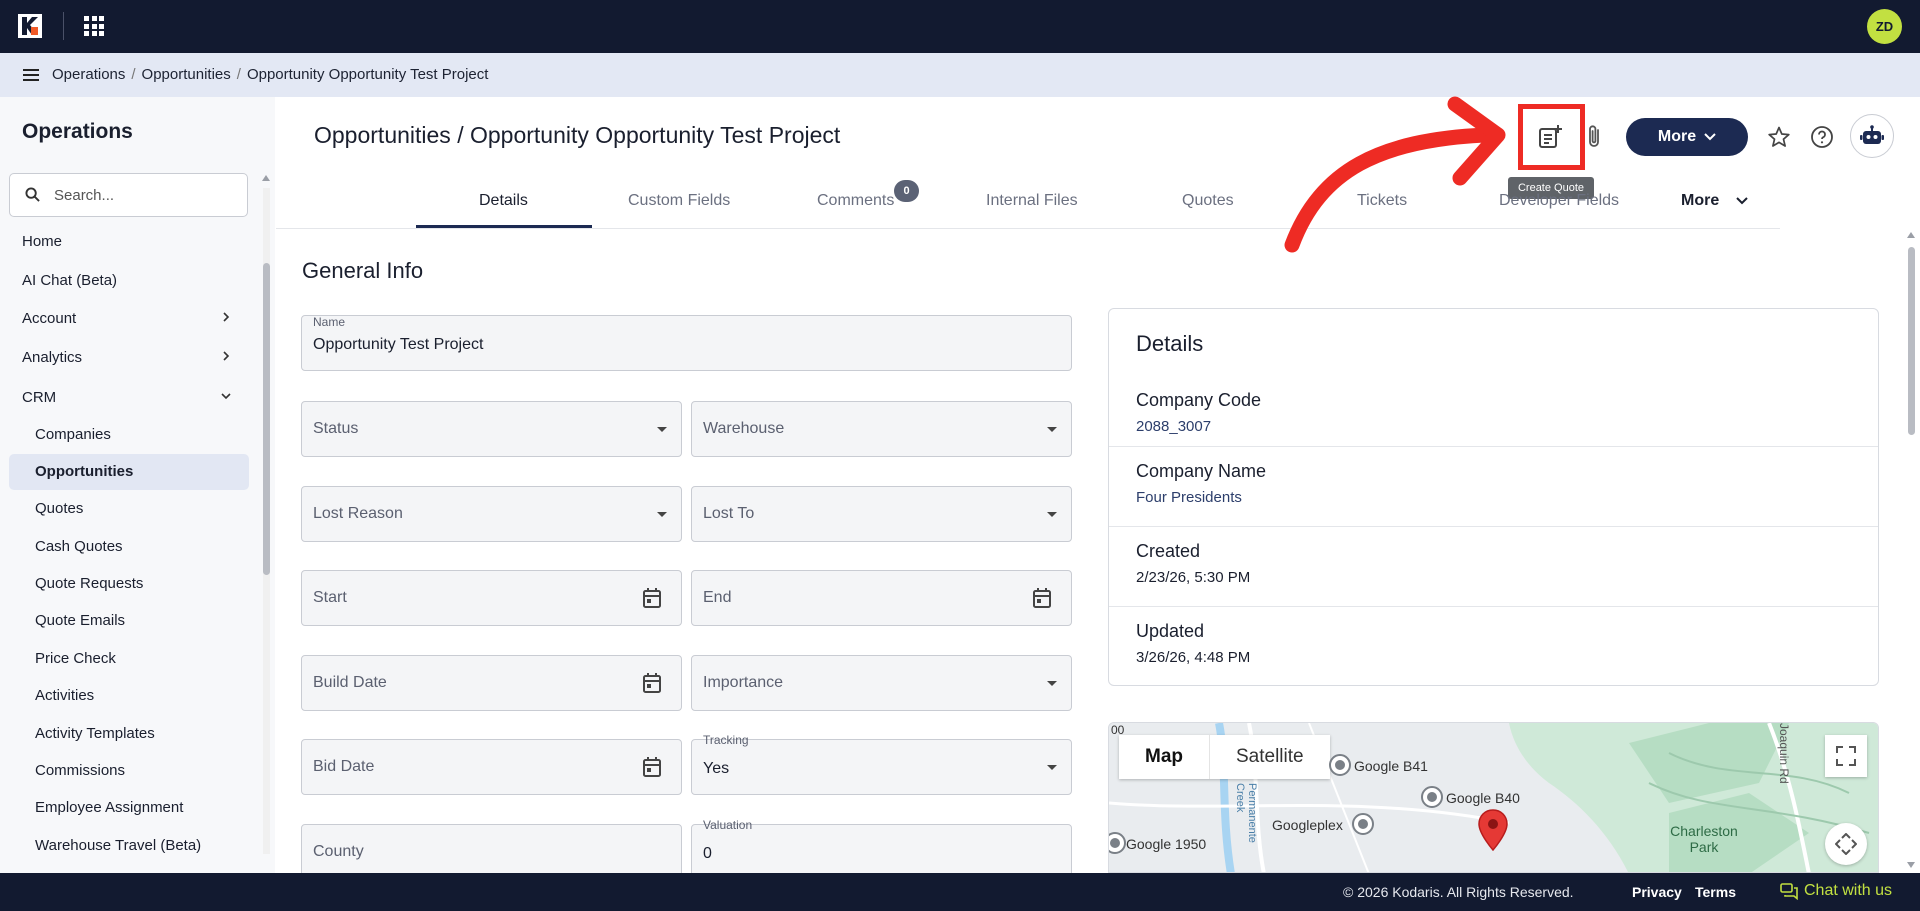 The height and width of the screenshot is (911, 1920). Describe the element at coordinates (95, 733) in the screenshot. I see `sidebar-item-activity-templates: Activity Templates` at that location.